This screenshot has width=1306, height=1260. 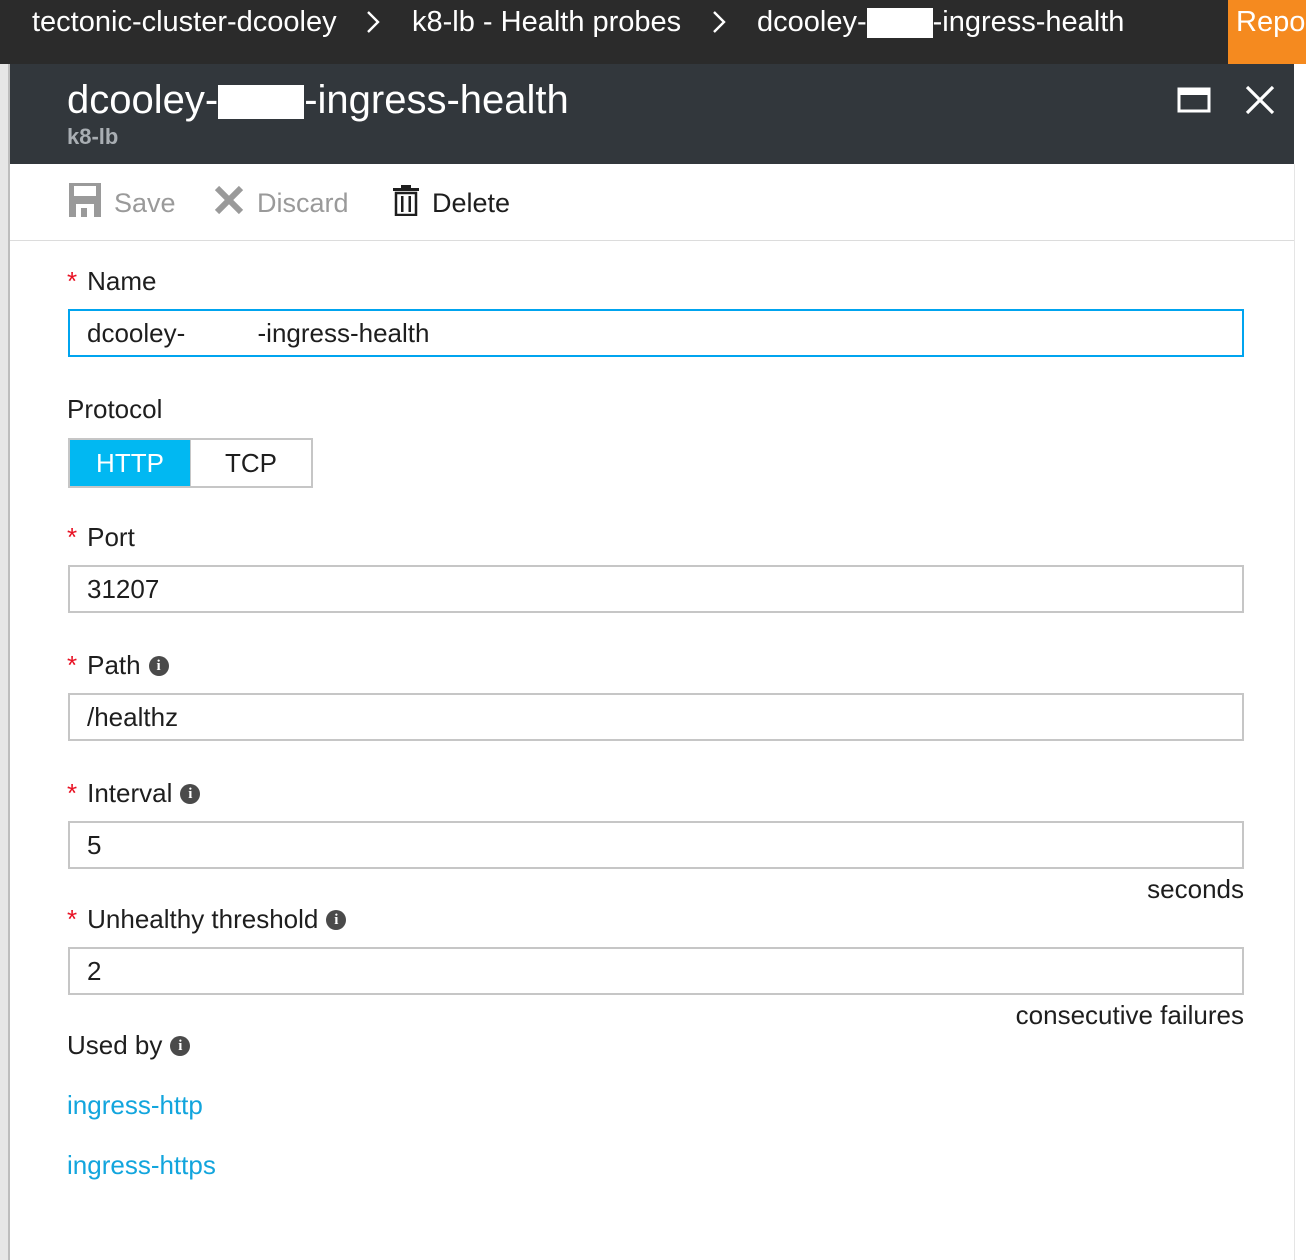 I want to click on blade-header: dcooley- -ingress-health k8-lb, so click(x=652, y=114).